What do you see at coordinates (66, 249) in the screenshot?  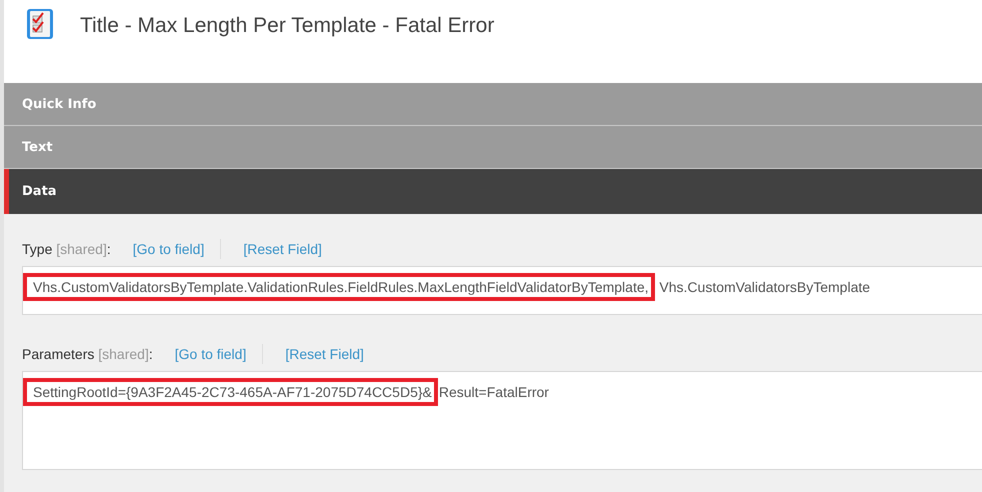 I see `field-label: Type [shared]:` at bounding box center [66, 249].